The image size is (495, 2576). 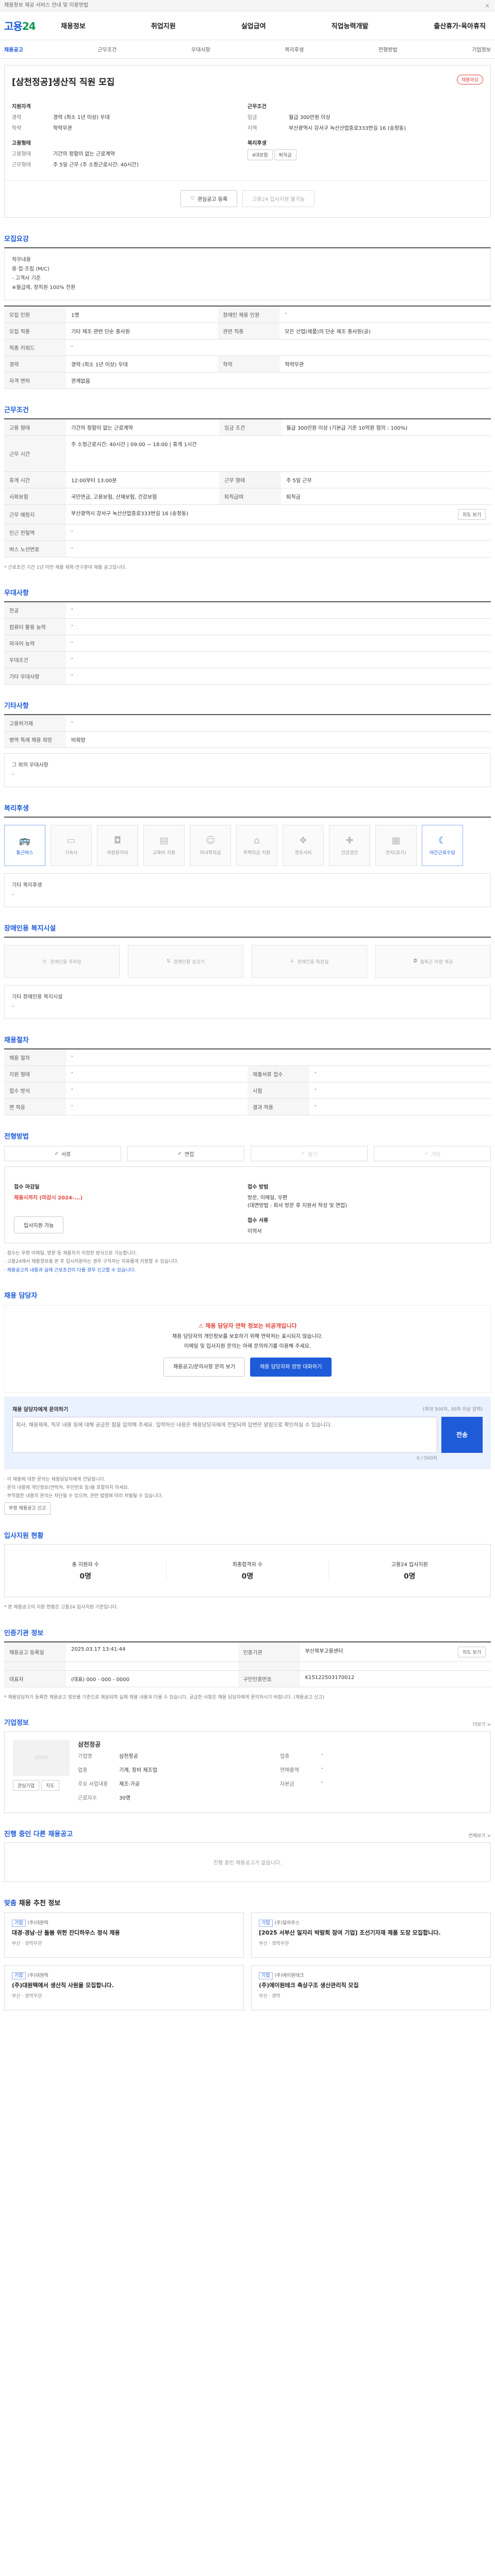 I want to click on welfare-item: ▤ 교육비 지원, so click(x=164, y=846).